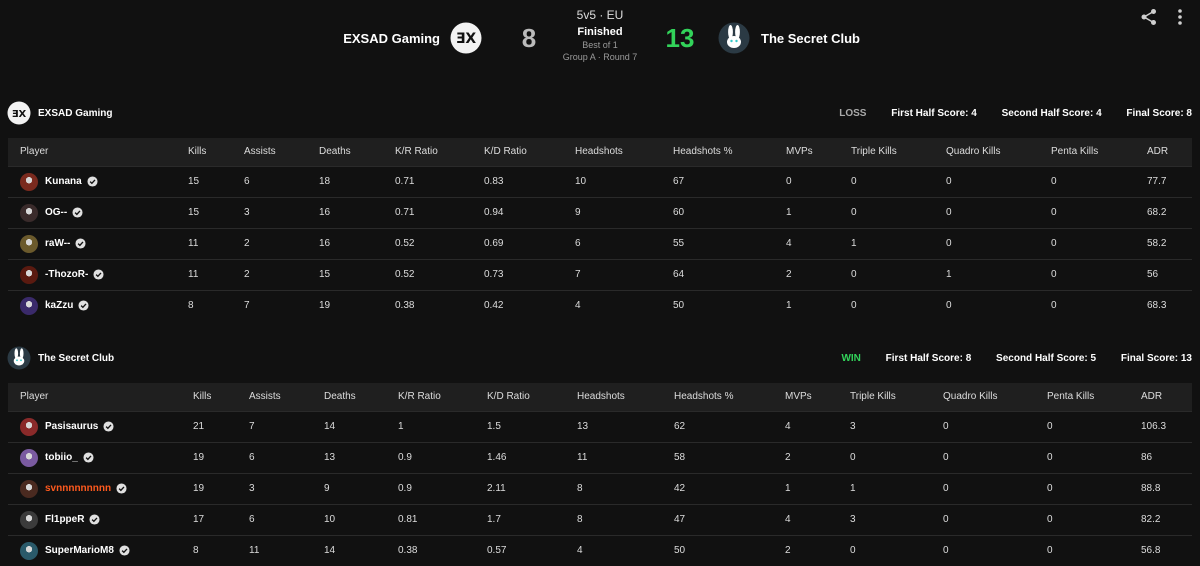 Image resolution: width=1200 pixels, height=566 pixels. What do you see at coordinates (75, 113) in the screenshot?
I see `team-a-section-name: EXSAD Gaming` at bounding box center [75, 113].